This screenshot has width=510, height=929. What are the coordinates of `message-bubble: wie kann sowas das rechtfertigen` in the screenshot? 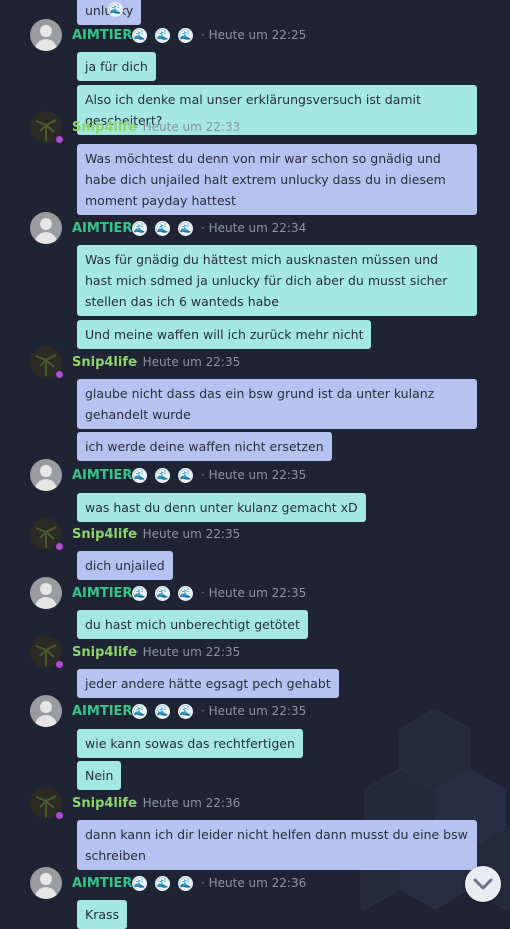 It's located at (190, 743).